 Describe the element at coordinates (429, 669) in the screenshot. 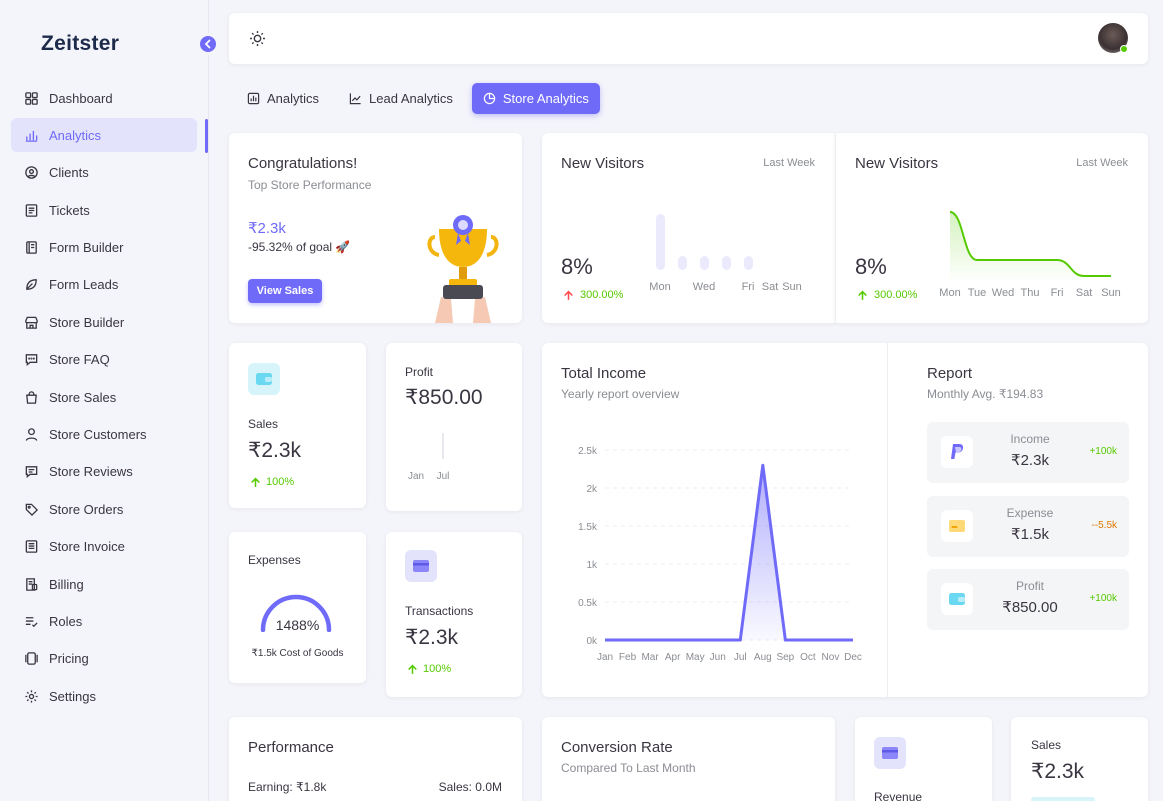

I see `transactions-change: 100%` at that location.